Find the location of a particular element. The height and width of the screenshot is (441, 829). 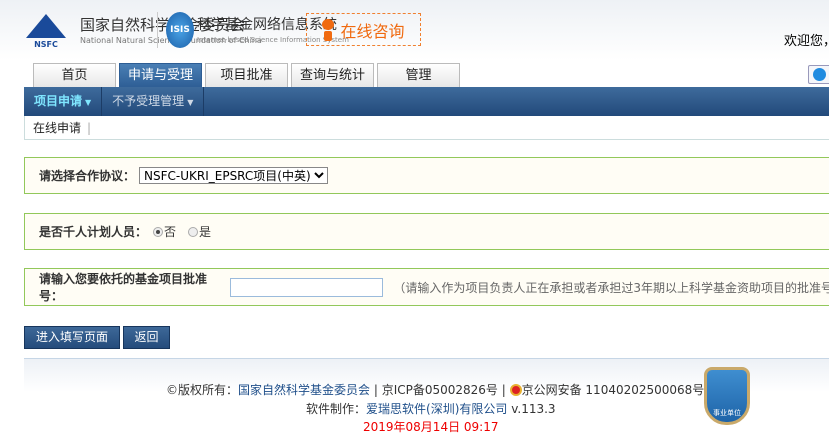

tab-approval: 项目批准 is located at coordinates (246, 75).